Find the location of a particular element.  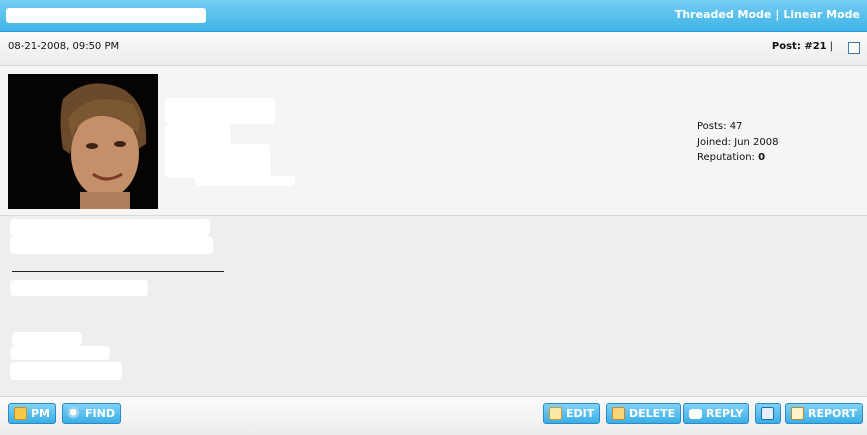

user-stat-joined: Joined: Jun 2008 is located at coordinates (738, 142).